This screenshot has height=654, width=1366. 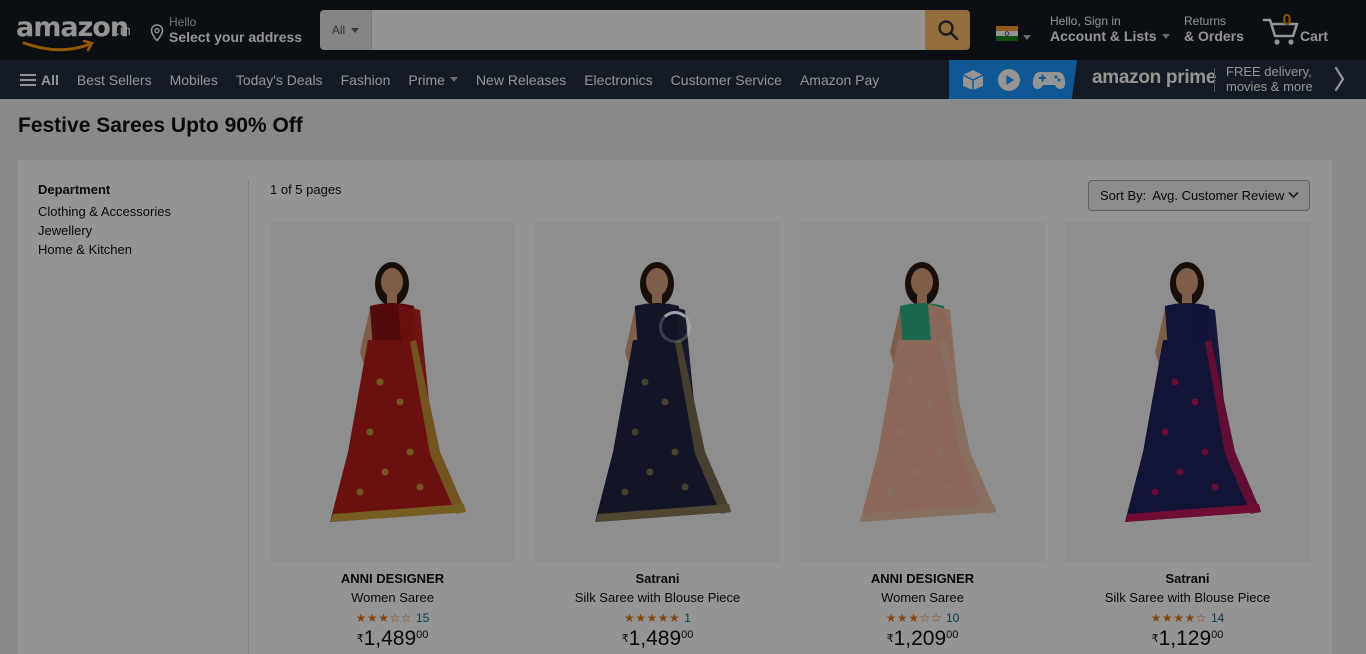 I want to click on top-nav: amazon .in Hello Select your address All, so click(x=683, y=30).